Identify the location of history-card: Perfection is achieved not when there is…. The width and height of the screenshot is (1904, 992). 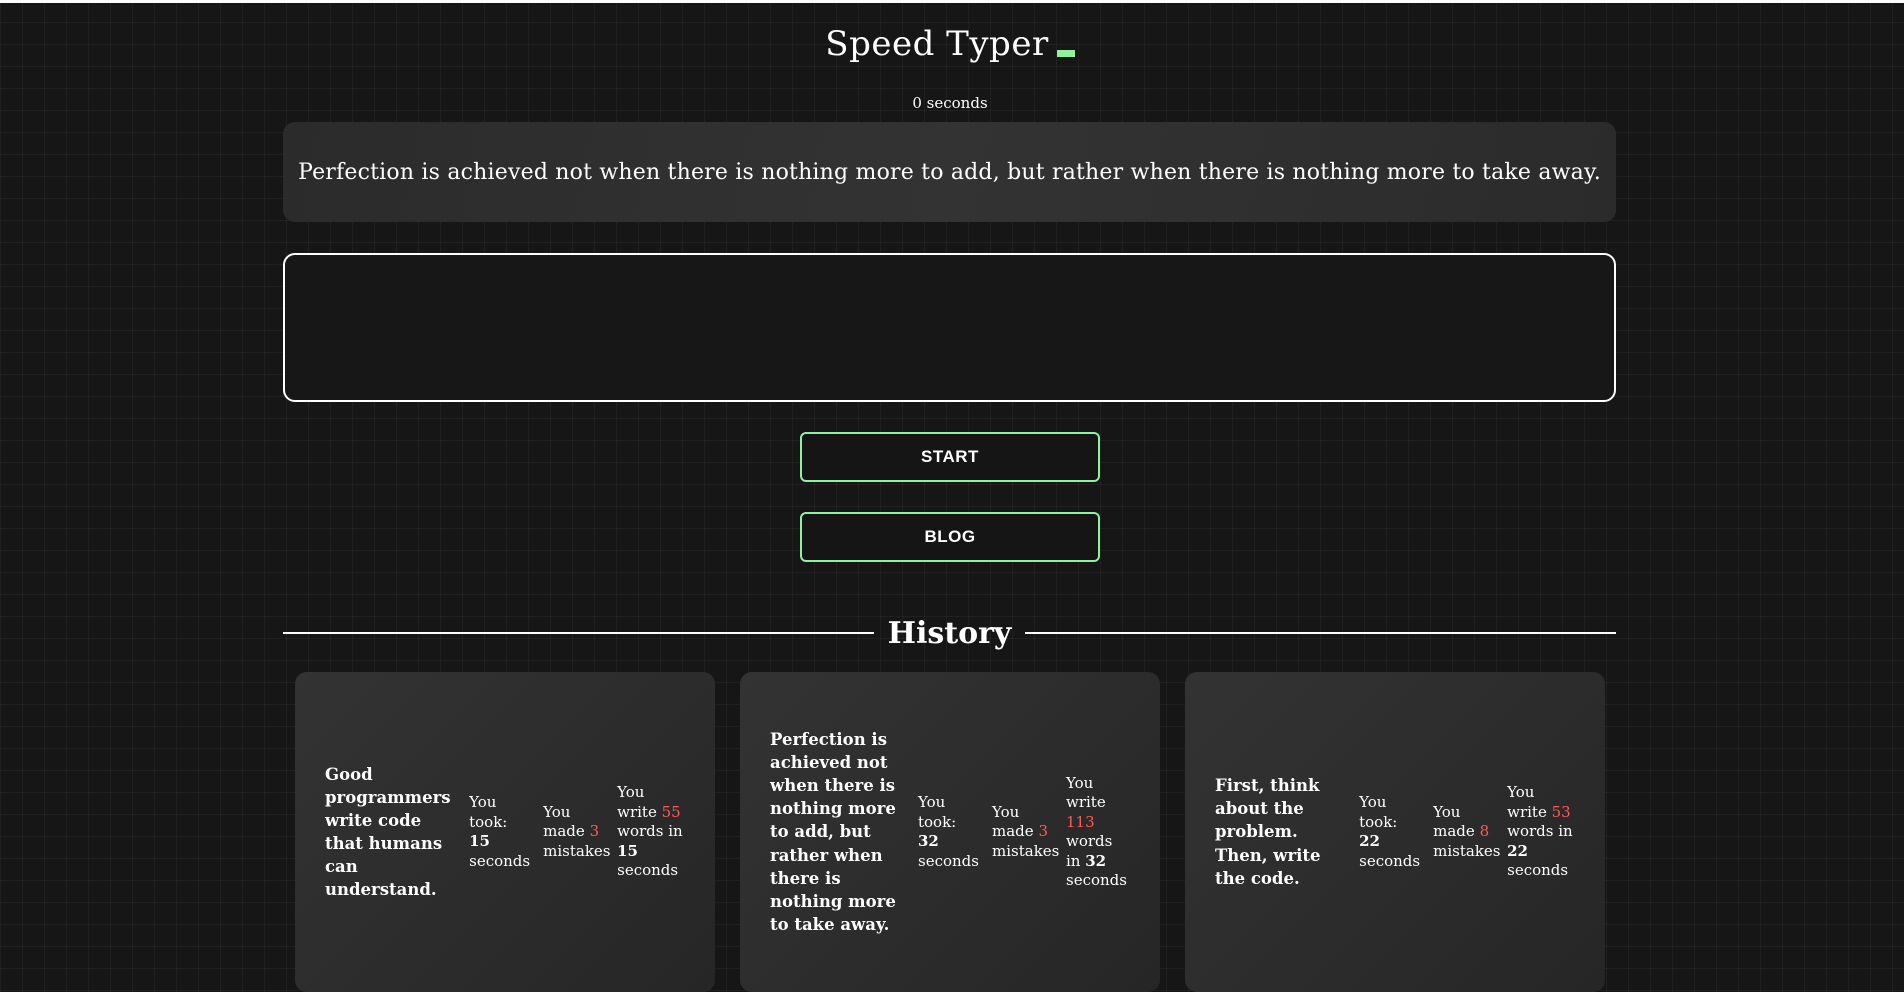
(950, 832).